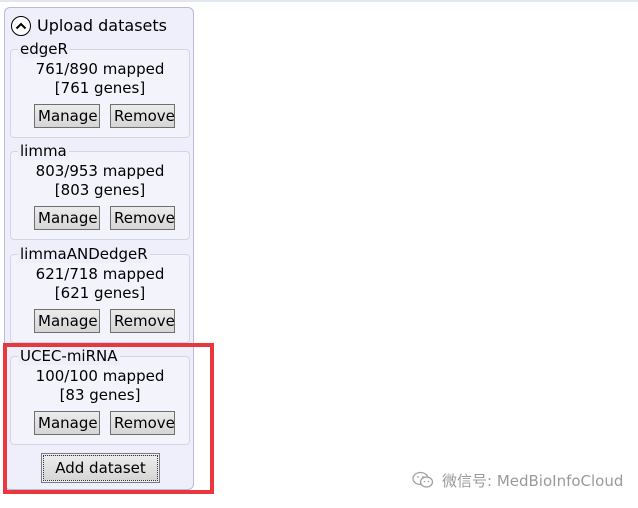 This screenshot has height=508, width=638. What do you see at coordinates (100, 190) in the screenshot?
I see `dataset-genes: [803 genes]` at bounding box center [100, 190].